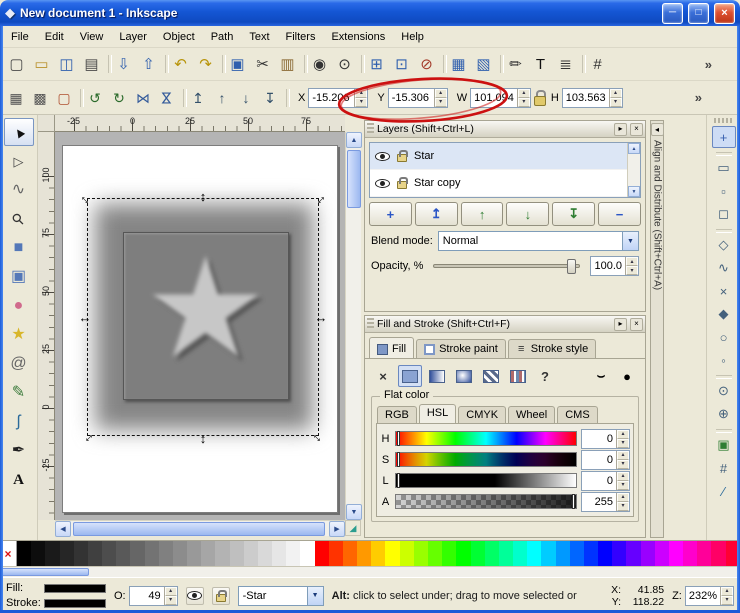  Describe the element at coordinates (92, 36) in the screenshot. I see `menu-view: View` at that location.